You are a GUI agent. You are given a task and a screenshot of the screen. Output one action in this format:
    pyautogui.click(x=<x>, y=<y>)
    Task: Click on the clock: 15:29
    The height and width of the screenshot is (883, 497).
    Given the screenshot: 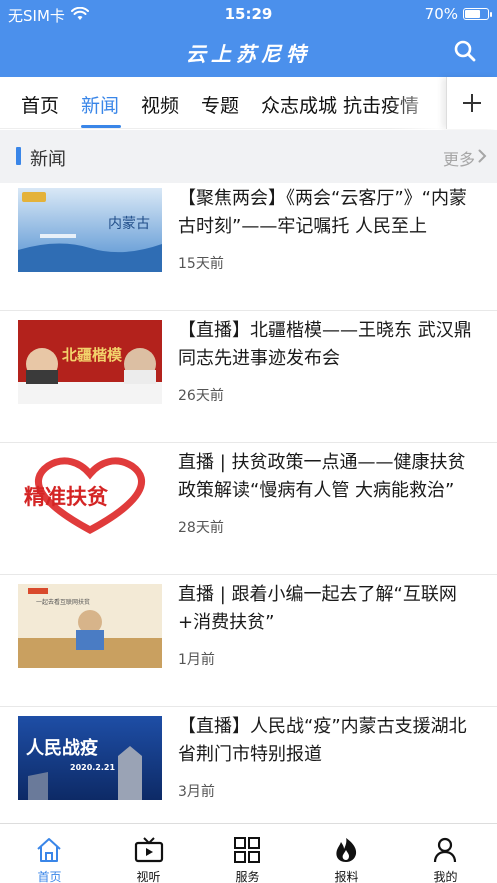 What is the action you would take?
    pyautogui.click(x=248, y=14)
    